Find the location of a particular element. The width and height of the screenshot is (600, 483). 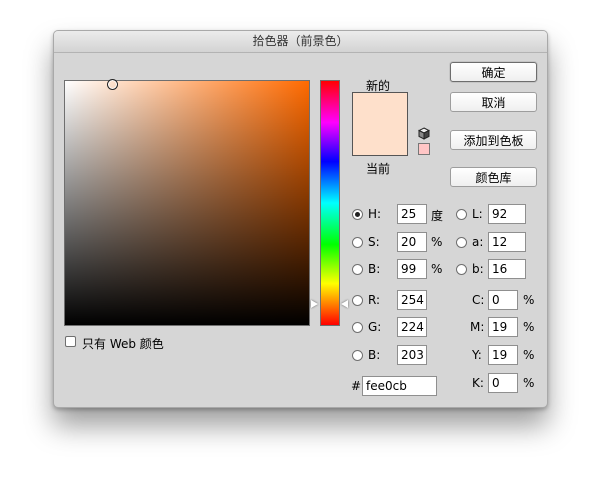

lab-a-label: a: is located at coordinates (478, 242).